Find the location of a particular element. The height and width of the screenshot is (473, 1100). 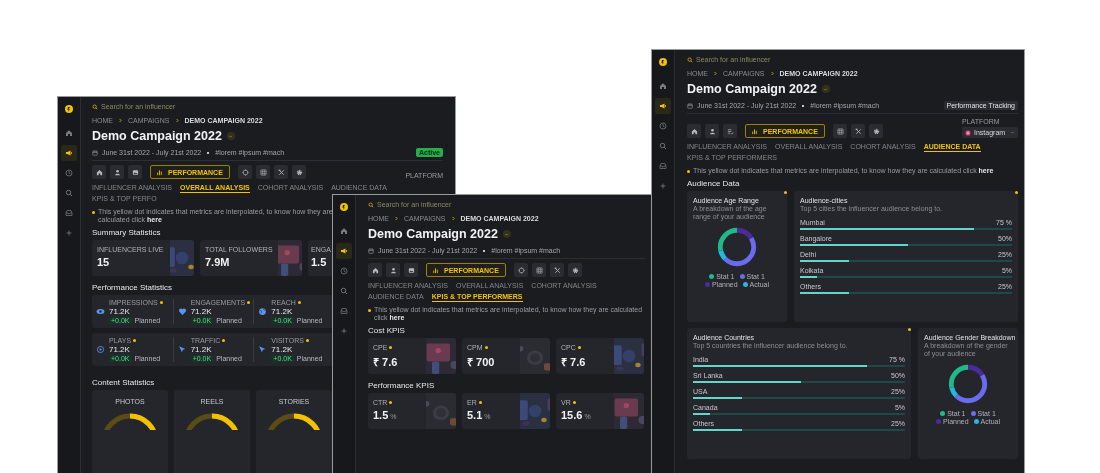

stat-value: ₹ 700 is located at coordinates (481, 362).